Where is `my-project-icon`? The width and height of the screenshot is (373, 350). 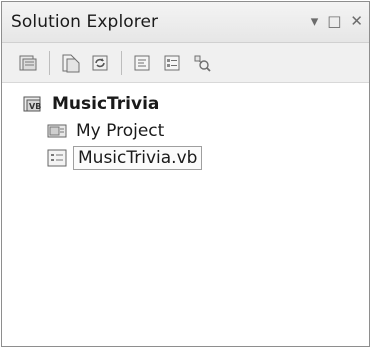
my-project-icon is located at coordinates (57, 131).